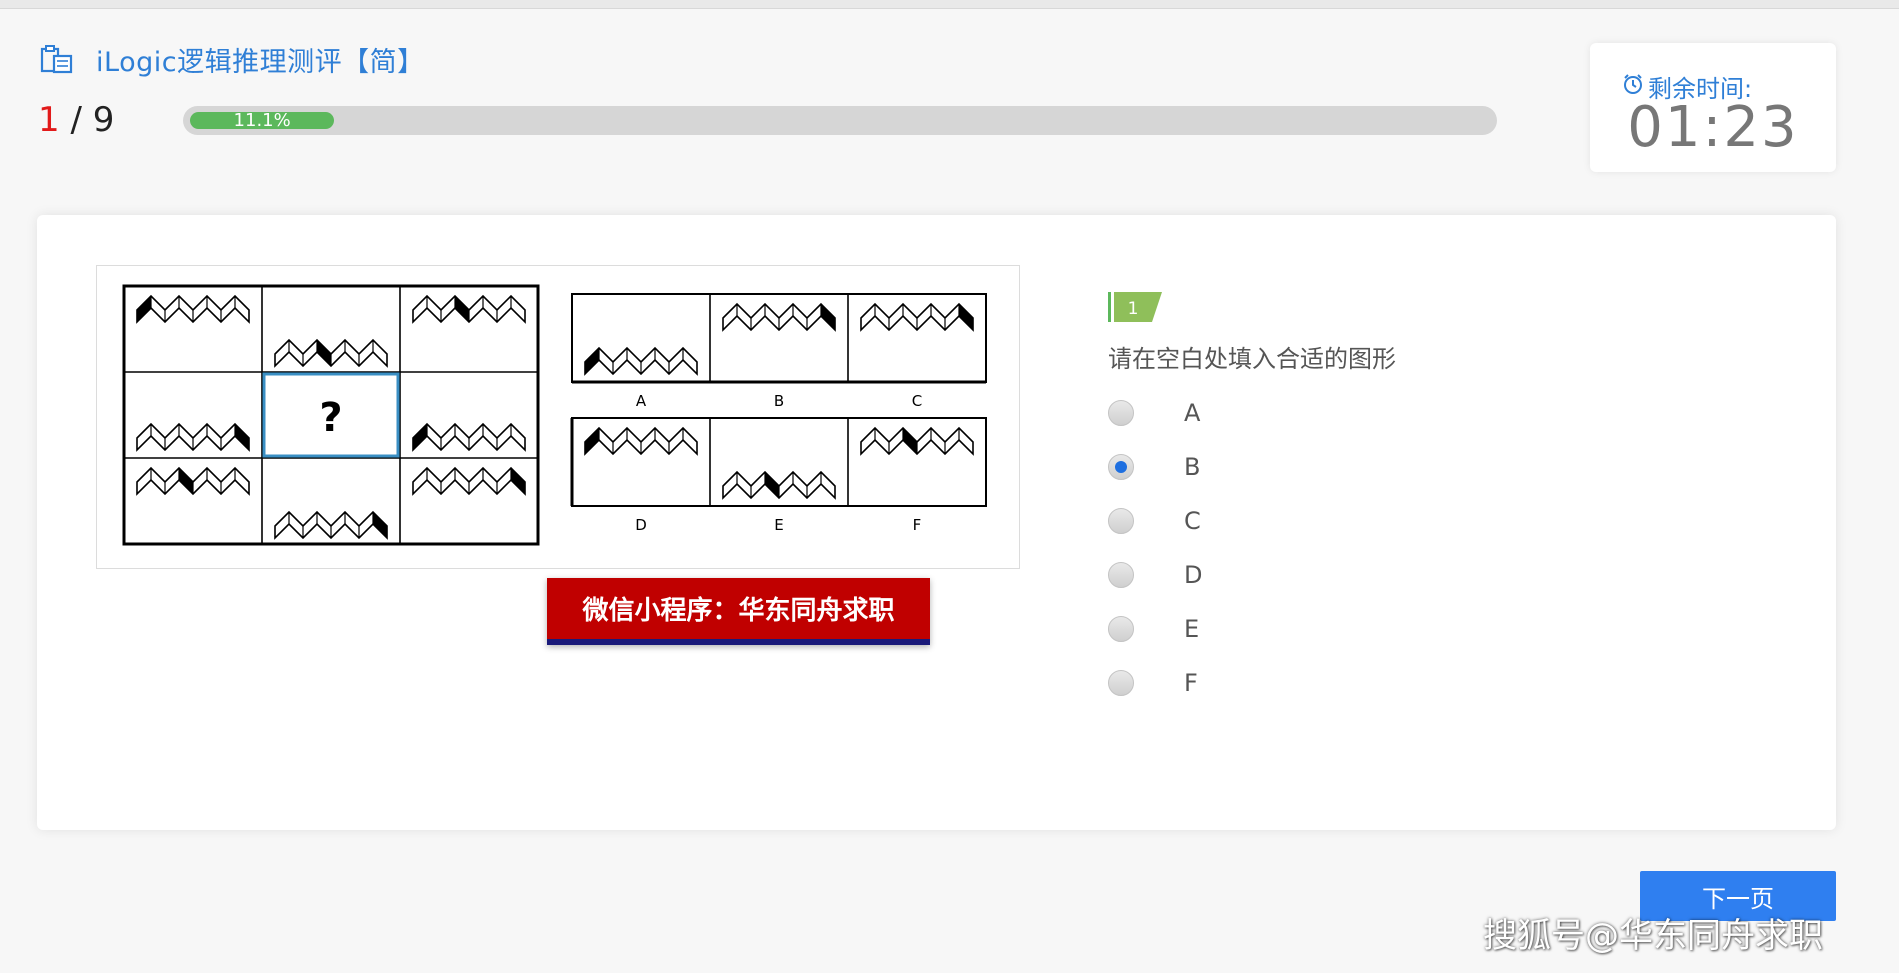 The width and height of the screenshot is (1899, 973). Describe the element at coordinates (1252, 359) in the screenshot. I see `question-text: 请在空白处填入合适的图形` at that location.